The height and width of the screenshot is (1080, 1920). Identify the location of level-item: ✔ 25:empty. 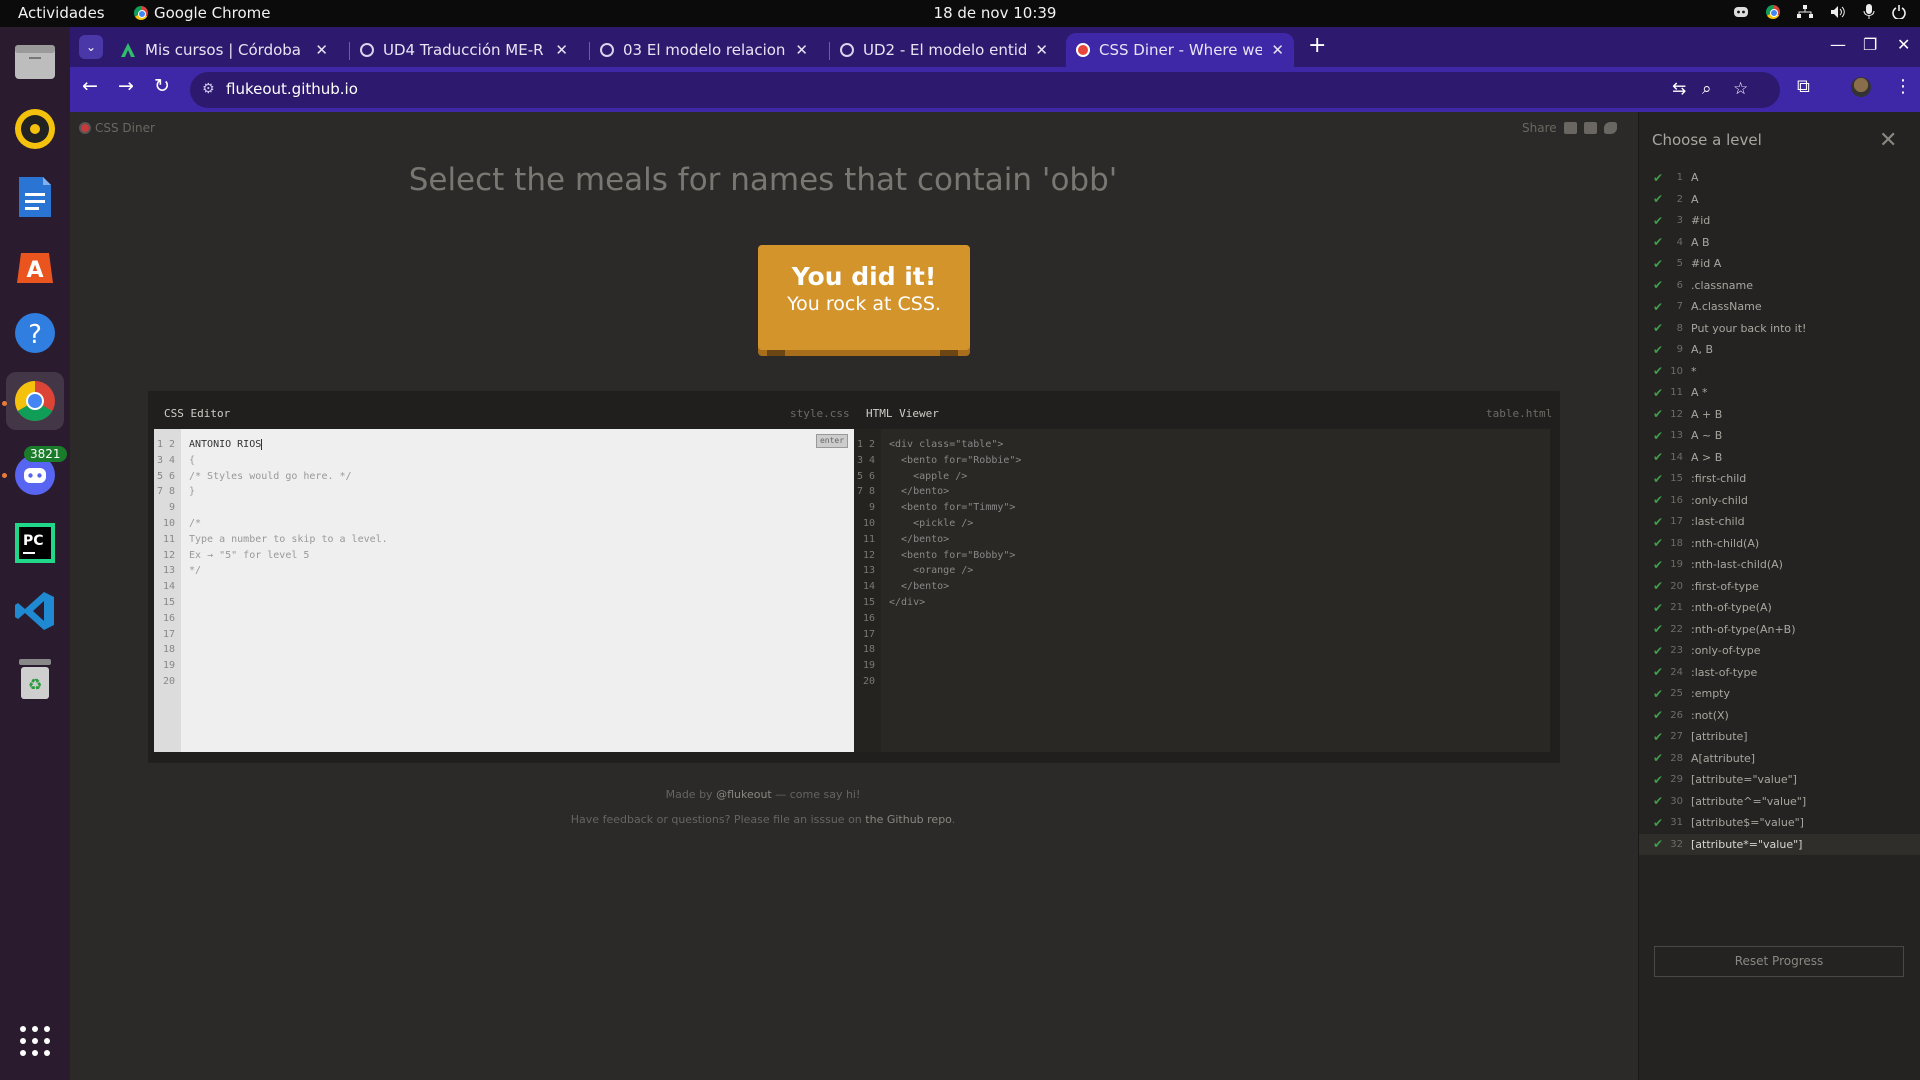
(1779, 693).